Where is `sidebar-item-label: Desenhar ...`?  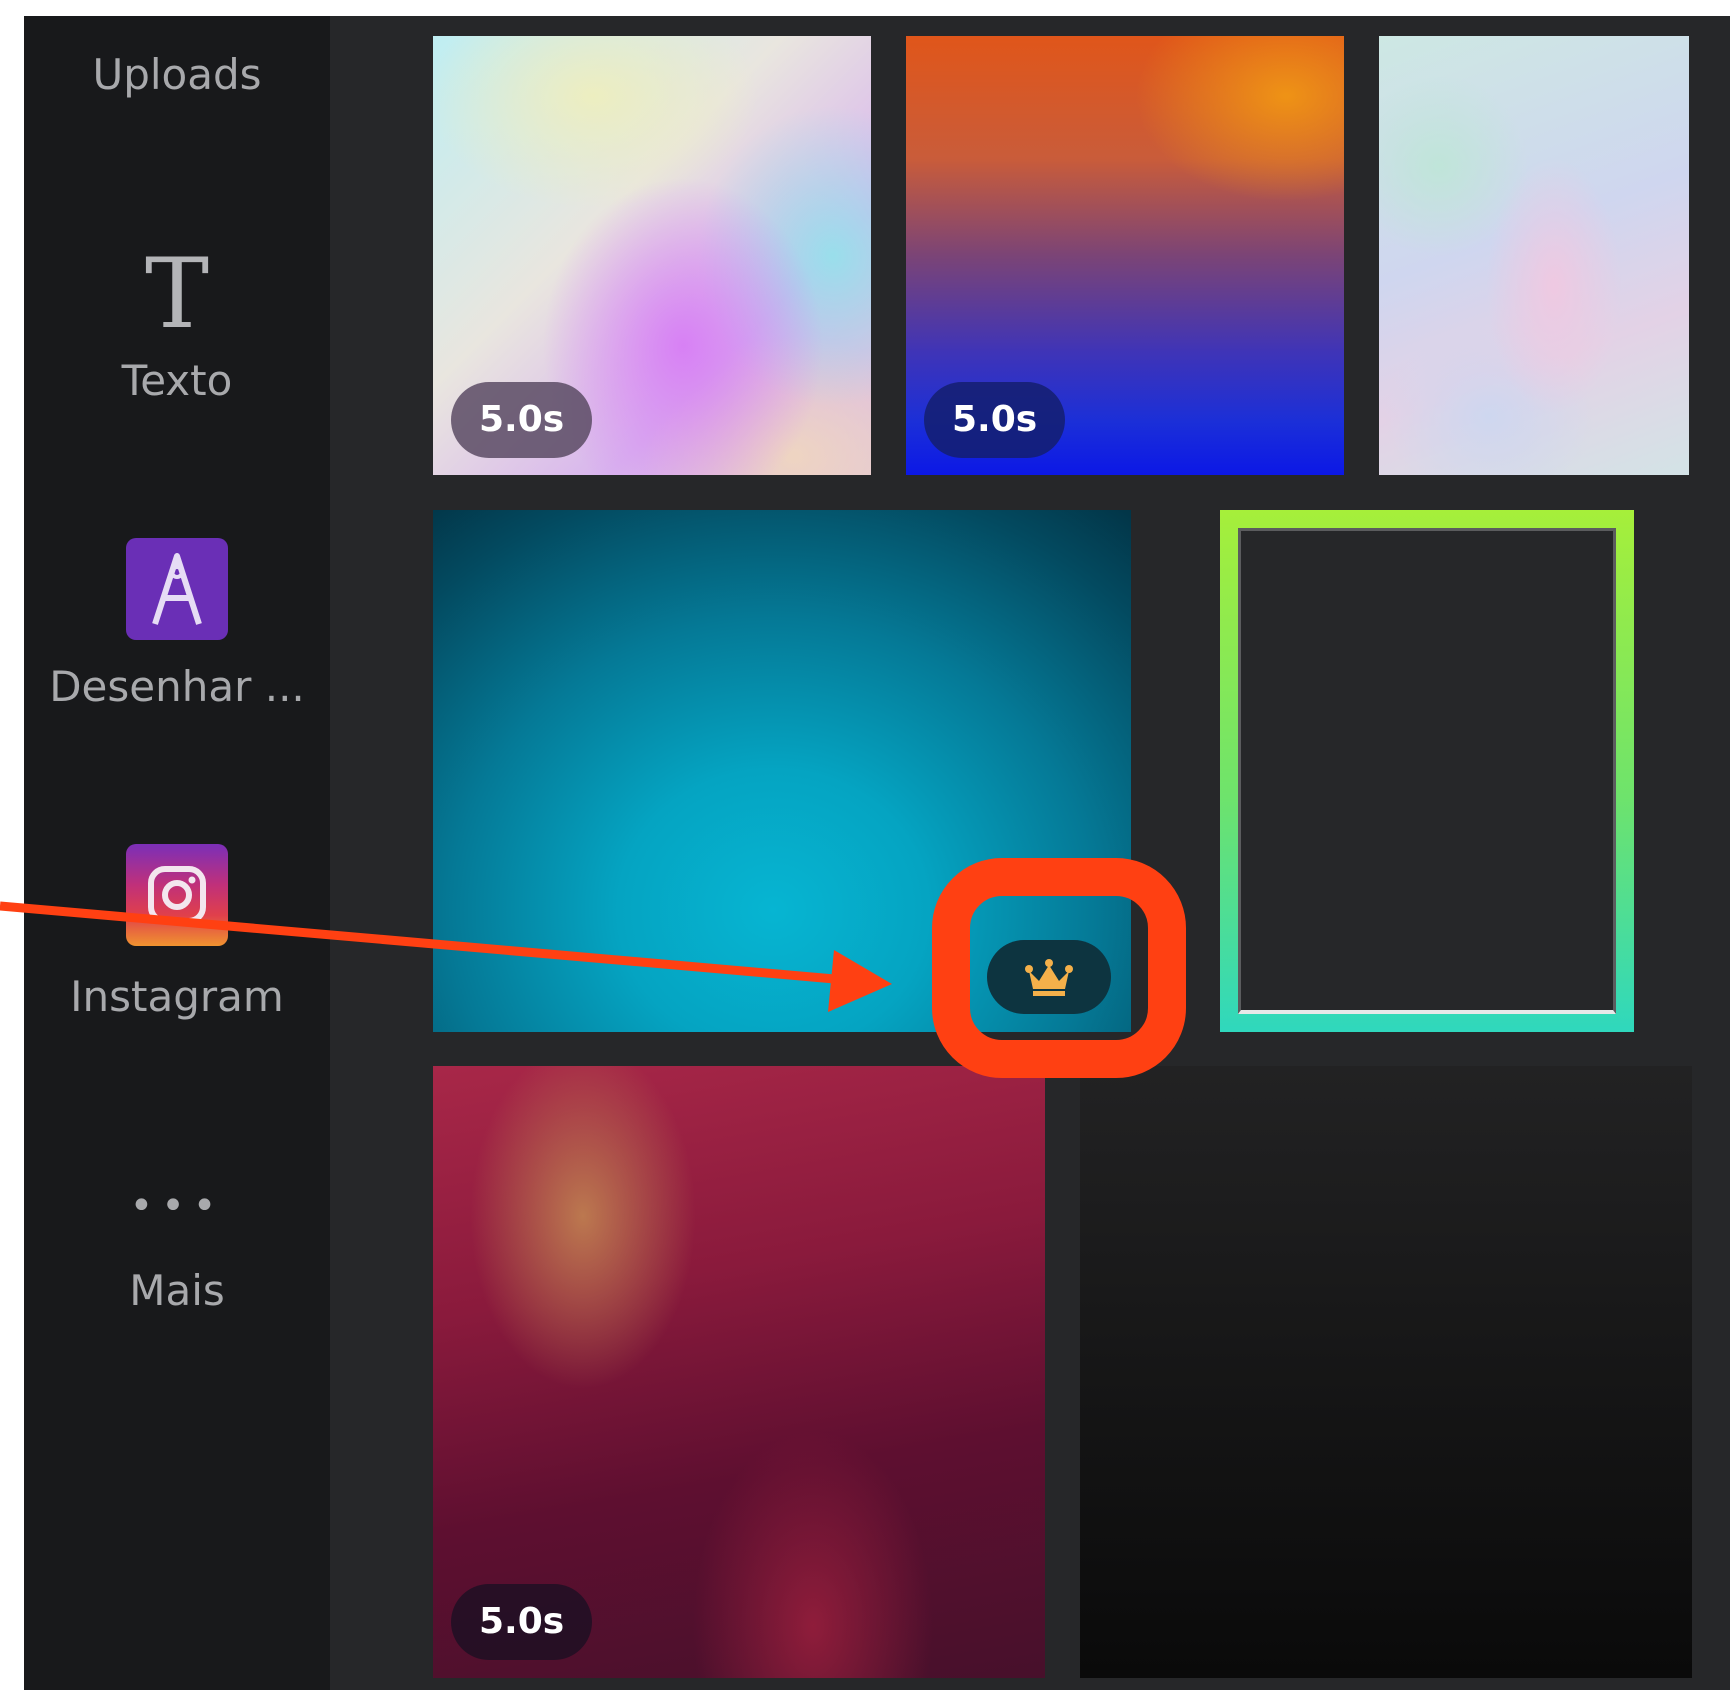 sidebar-item-label: Desenhar ... is located at coordinates (177, 686).